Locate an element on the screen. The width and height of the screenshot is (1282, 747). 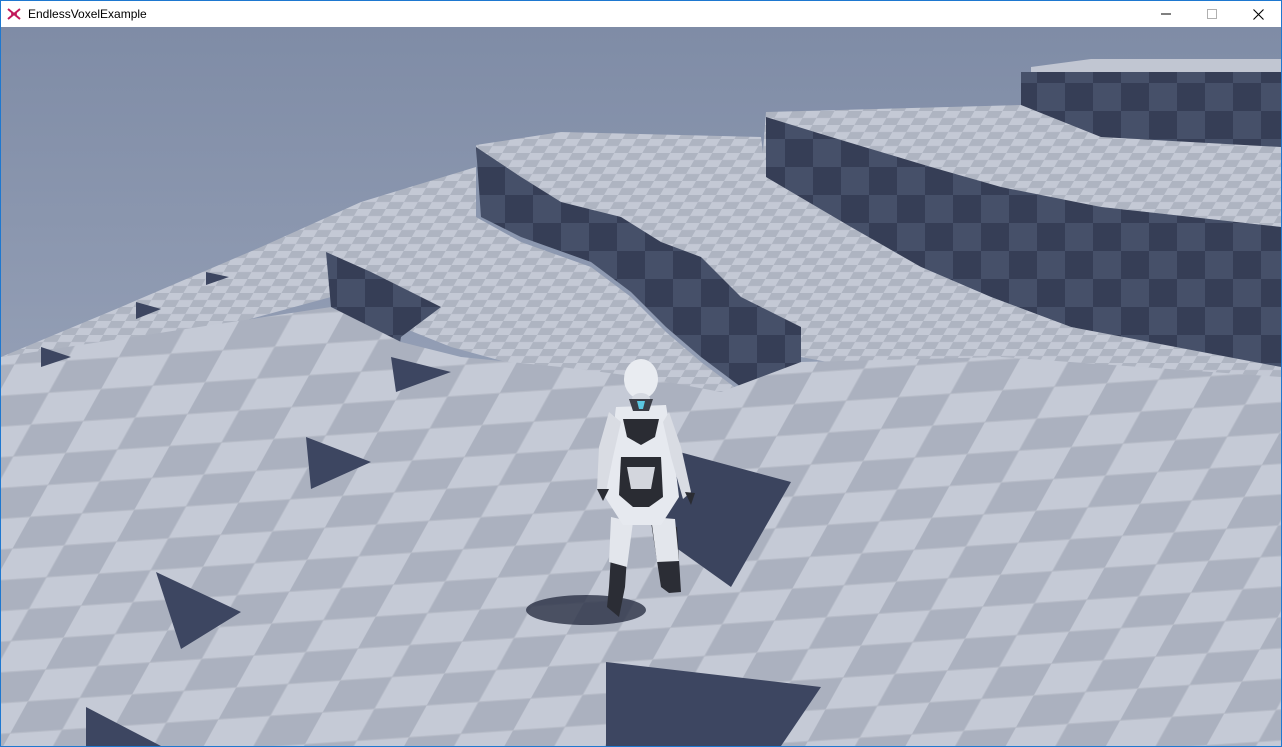
maximize-icon is located at coordinates (1212, 14).